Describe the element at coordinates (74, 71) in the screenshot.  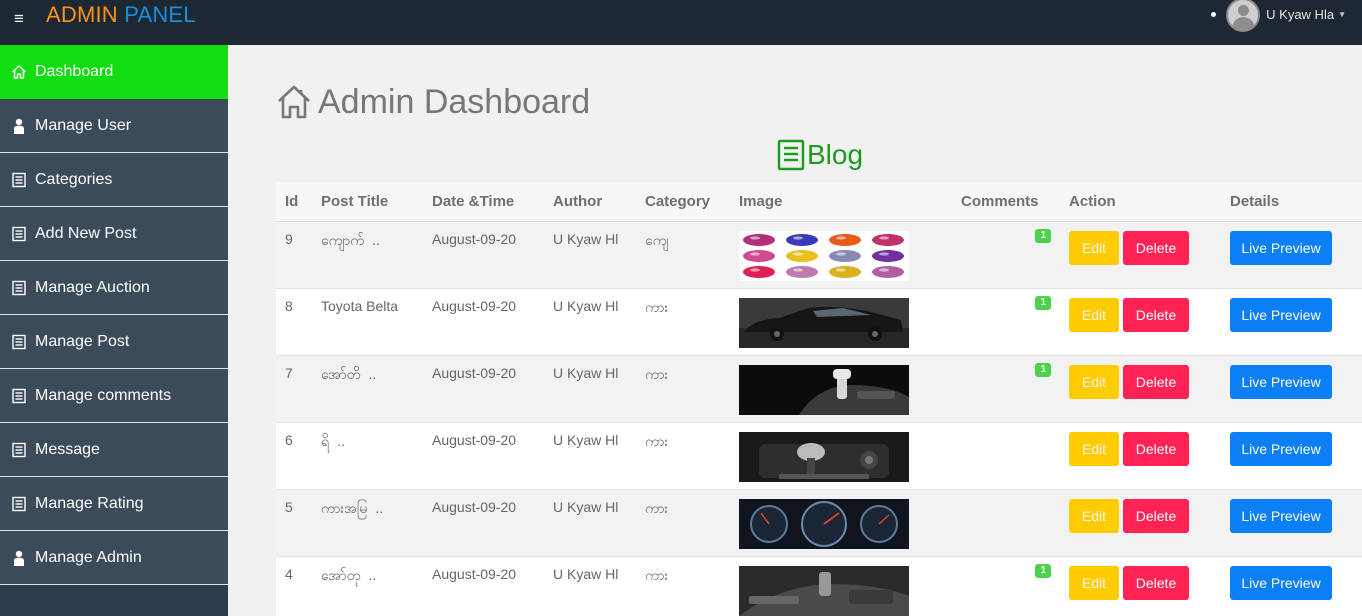
I see `sidebar-item-label: Dashboard` at that location.